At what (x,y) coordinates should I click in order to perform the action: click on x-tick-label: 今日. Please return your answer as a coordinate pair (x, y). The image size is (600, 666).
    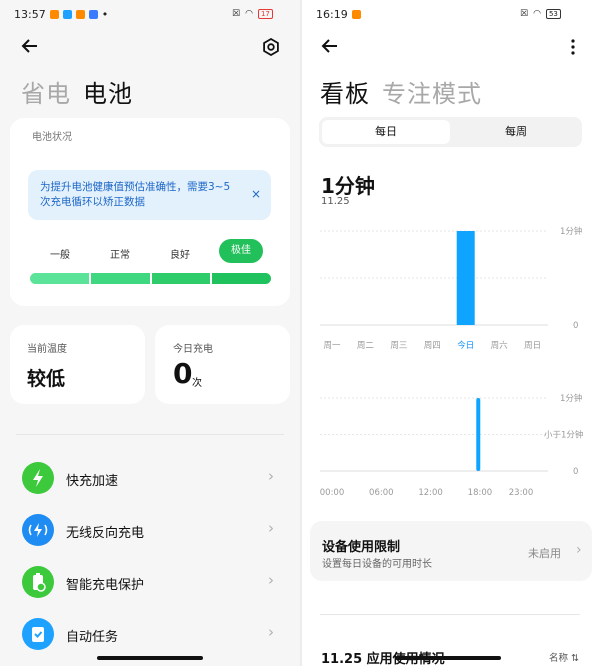
    Looking at the image, I should click on (465, 345).